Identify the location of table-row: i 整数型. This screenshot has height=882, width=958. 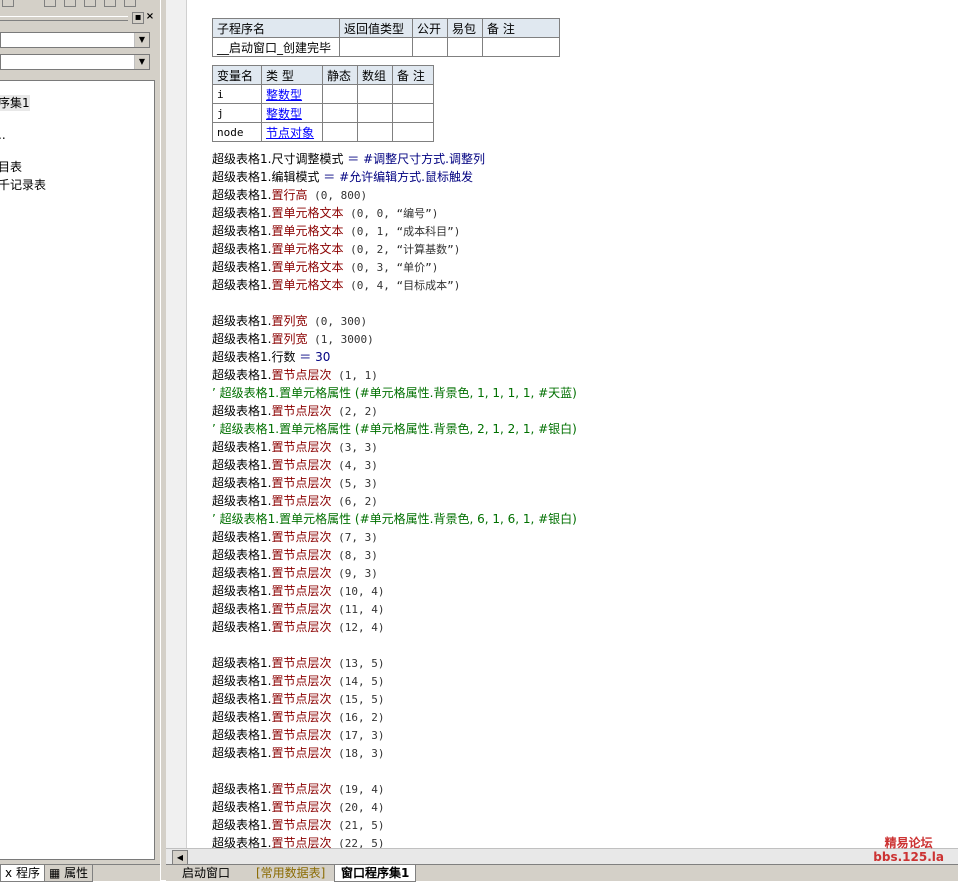
(323, 94).